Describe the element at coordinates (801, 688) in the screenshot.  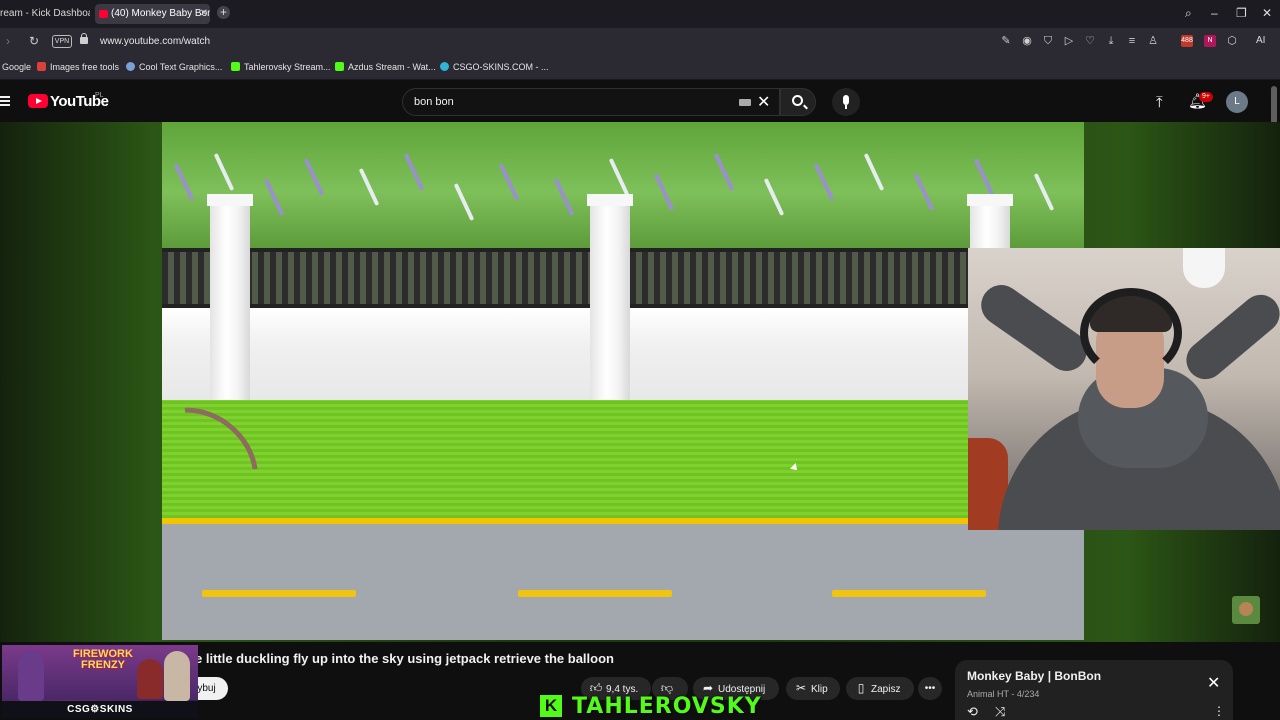
I see `scissors-icon: ✂` at that location.